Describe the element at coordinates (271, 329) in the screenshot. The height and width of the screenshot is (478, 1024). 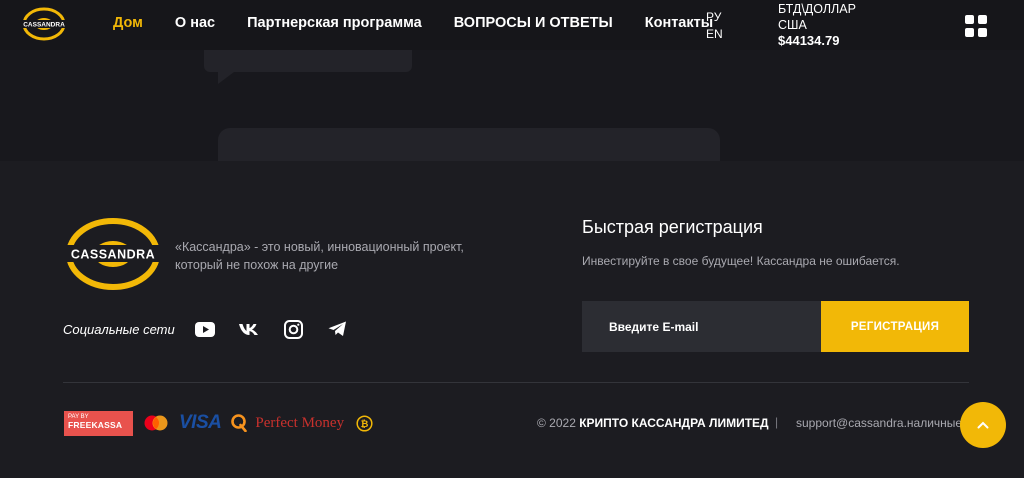
I see `social-links` at that location.